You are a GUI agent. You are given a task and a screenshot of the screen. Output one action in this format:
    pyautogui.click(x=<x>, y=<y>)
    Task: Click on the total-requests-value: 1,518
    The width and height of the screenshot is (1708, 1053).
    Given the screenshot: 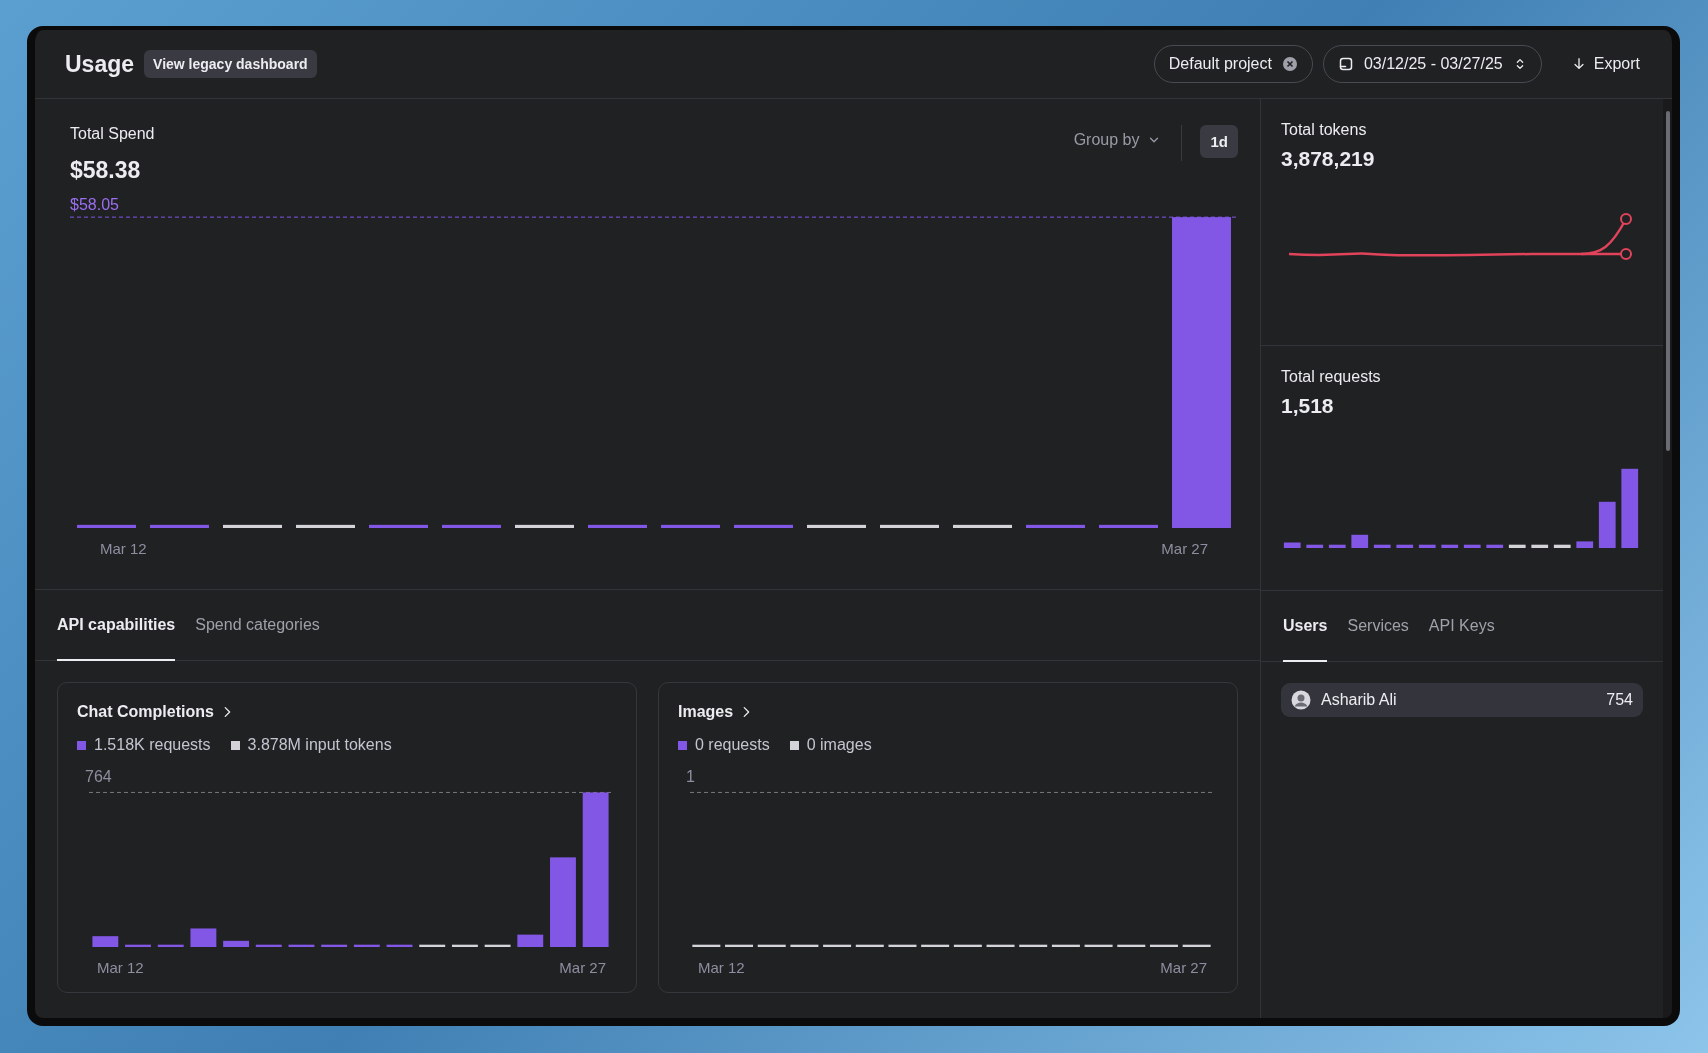 What is the action you would take?
    pyautogui.click(x=1308, y=406)
    